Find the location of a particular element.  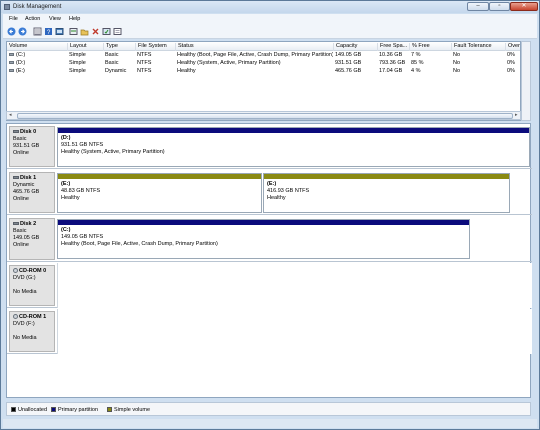

column-header-status: Status is located at coordinates (254, 47).